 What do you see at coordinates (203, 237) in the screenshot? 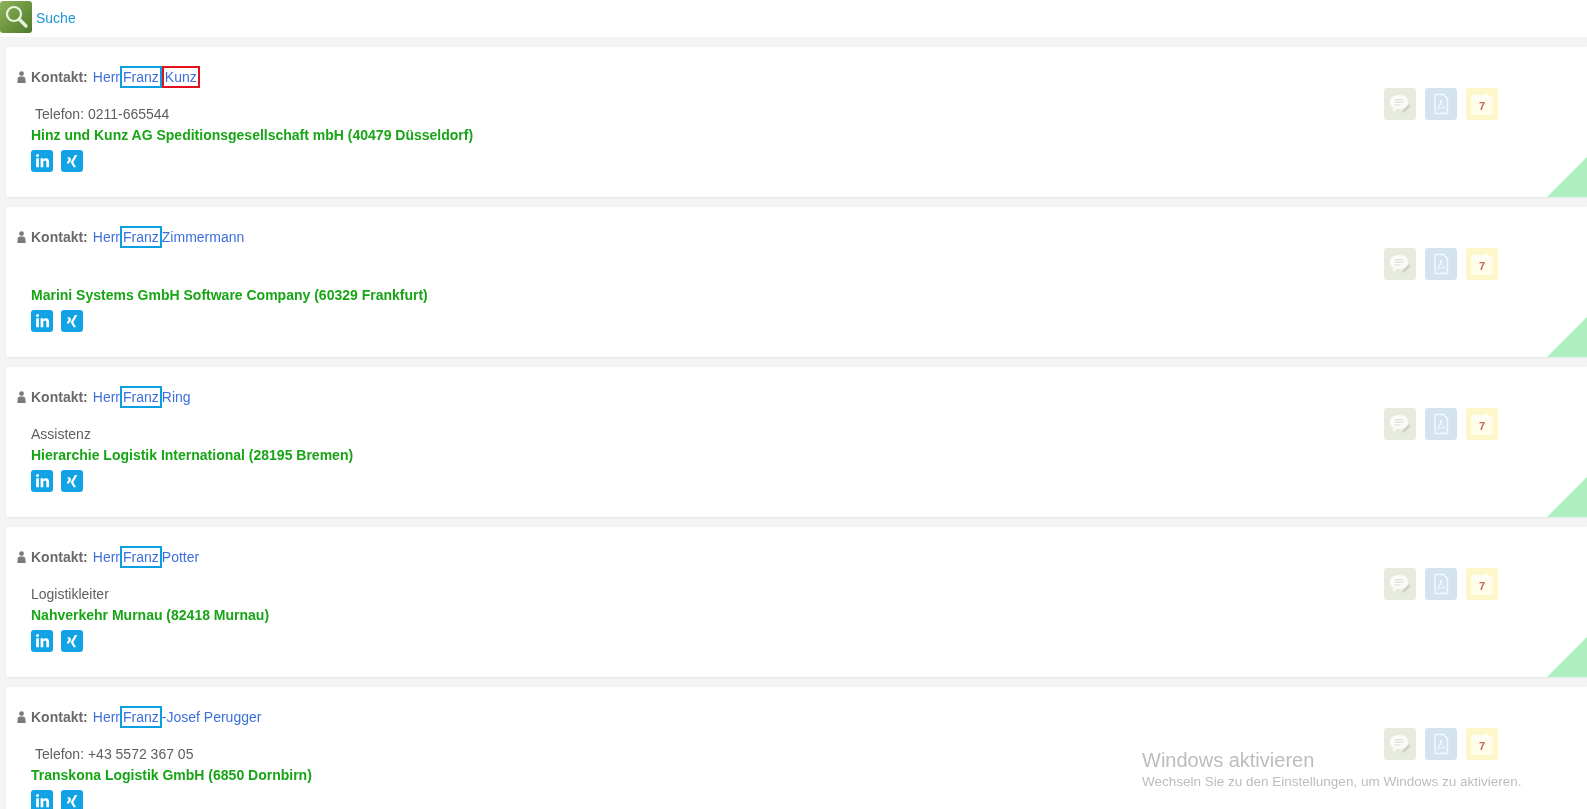
I see `contact-name: Zimmermann` at bounding box center [203, 237].